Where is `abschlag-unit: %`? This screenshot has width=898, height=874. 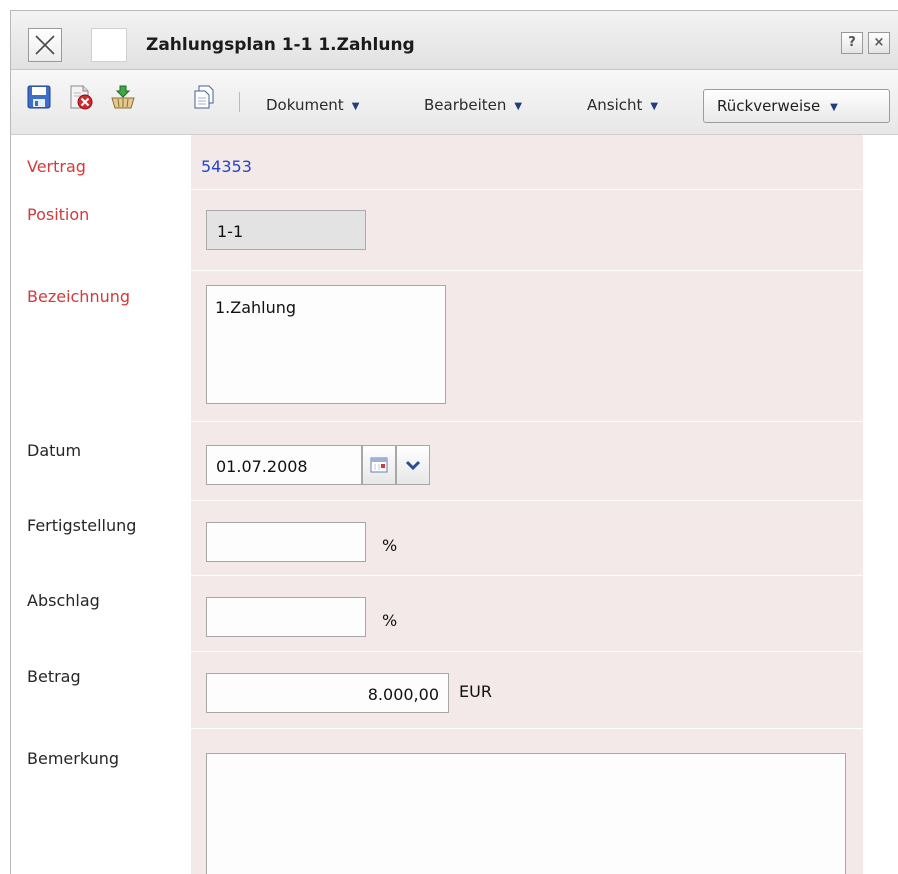 abschlag-unit: % is located at coordinates (390, 620).